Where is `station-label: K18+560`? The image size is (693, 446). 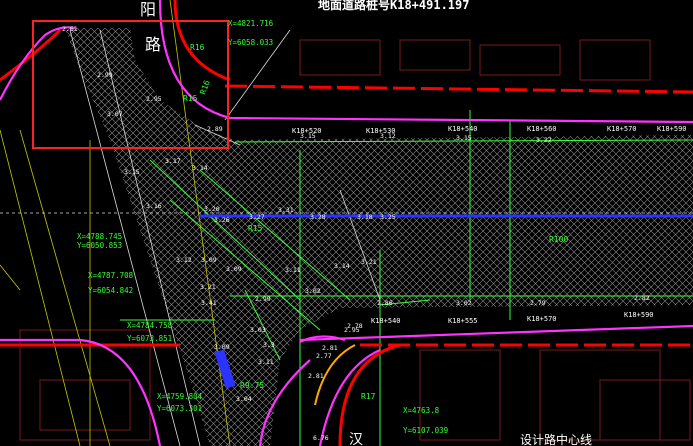 station-label: K18+560 is located at coordinates (542, 129).